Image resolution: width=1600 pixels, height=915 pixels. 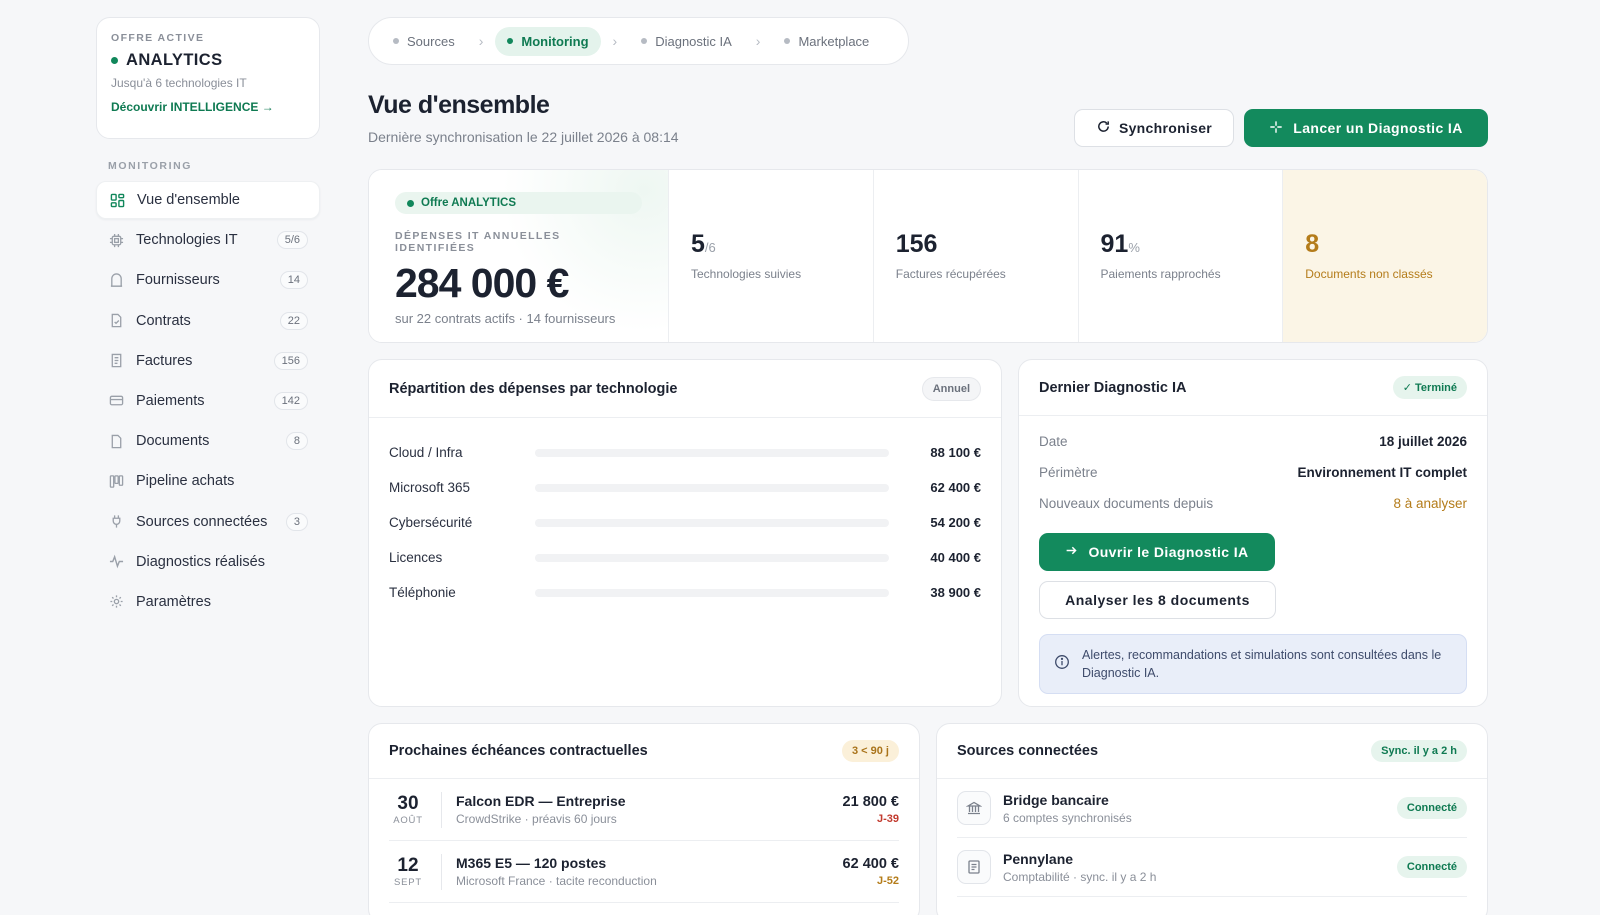 What do you see at coordinates (556, 881) in the screenshot?
I see `deadline-subtitle: Microsoft France · tacite reconduction` at bounding box center [556, 881].